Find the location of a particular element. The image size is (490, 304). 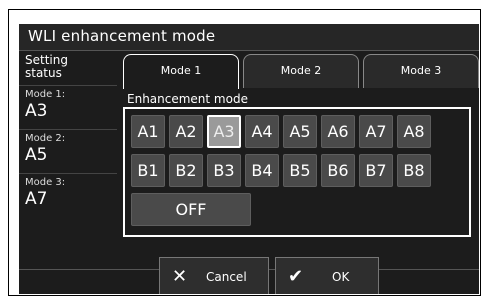

mode-button-a8: A8 is located at coordinates (414, 131).